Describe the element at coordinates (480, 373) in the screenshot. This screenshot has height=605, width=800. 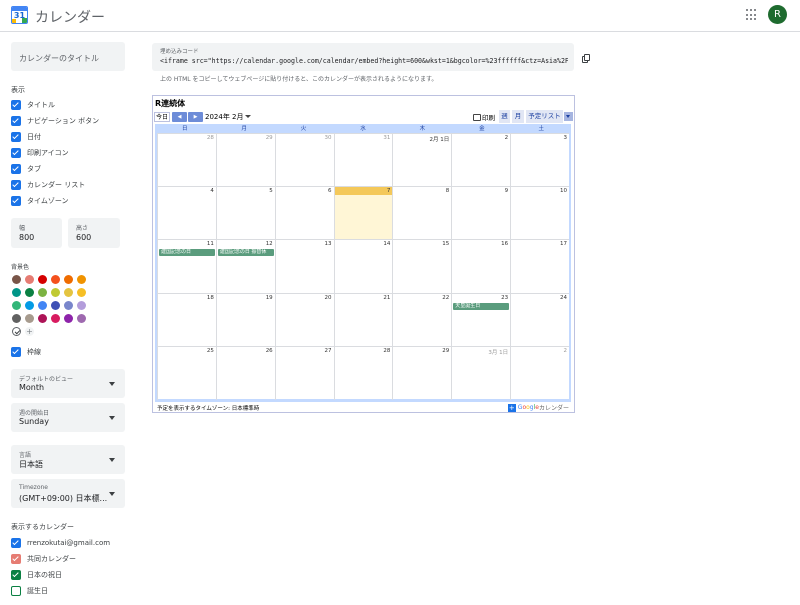
I see `day-cell: 3月 1日` at that location.